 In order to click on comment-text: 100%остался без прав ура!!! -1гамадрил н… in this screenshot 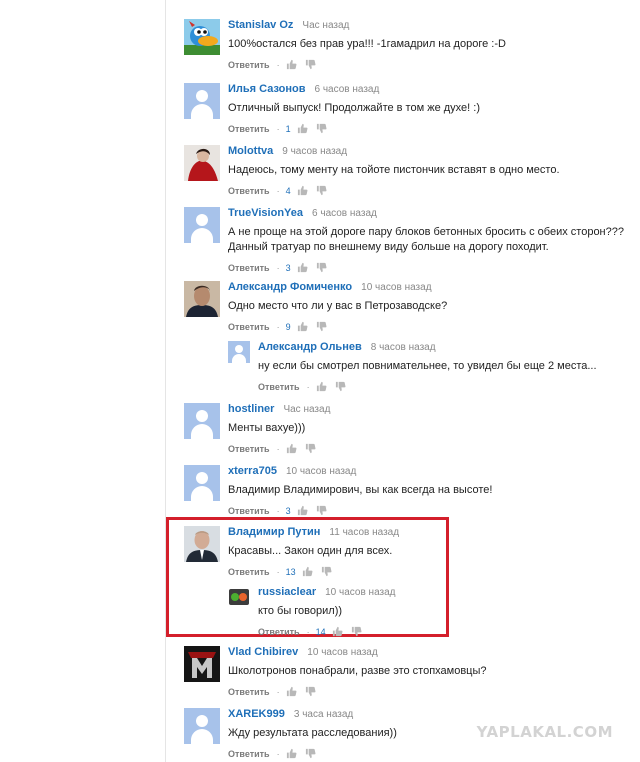, I will do `click(367, 44)`.